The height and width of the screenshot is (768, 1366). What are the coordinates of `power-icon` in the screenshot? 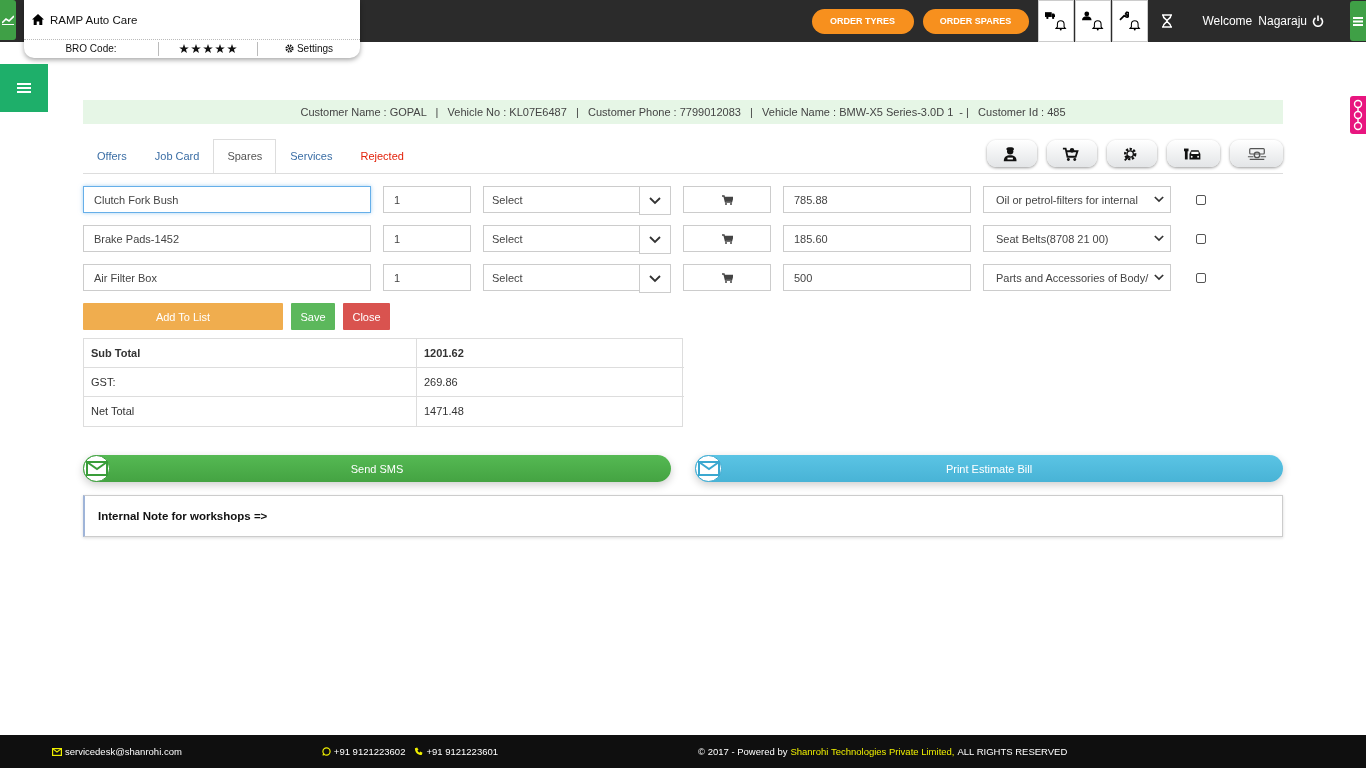 It's located at (1318, 21).